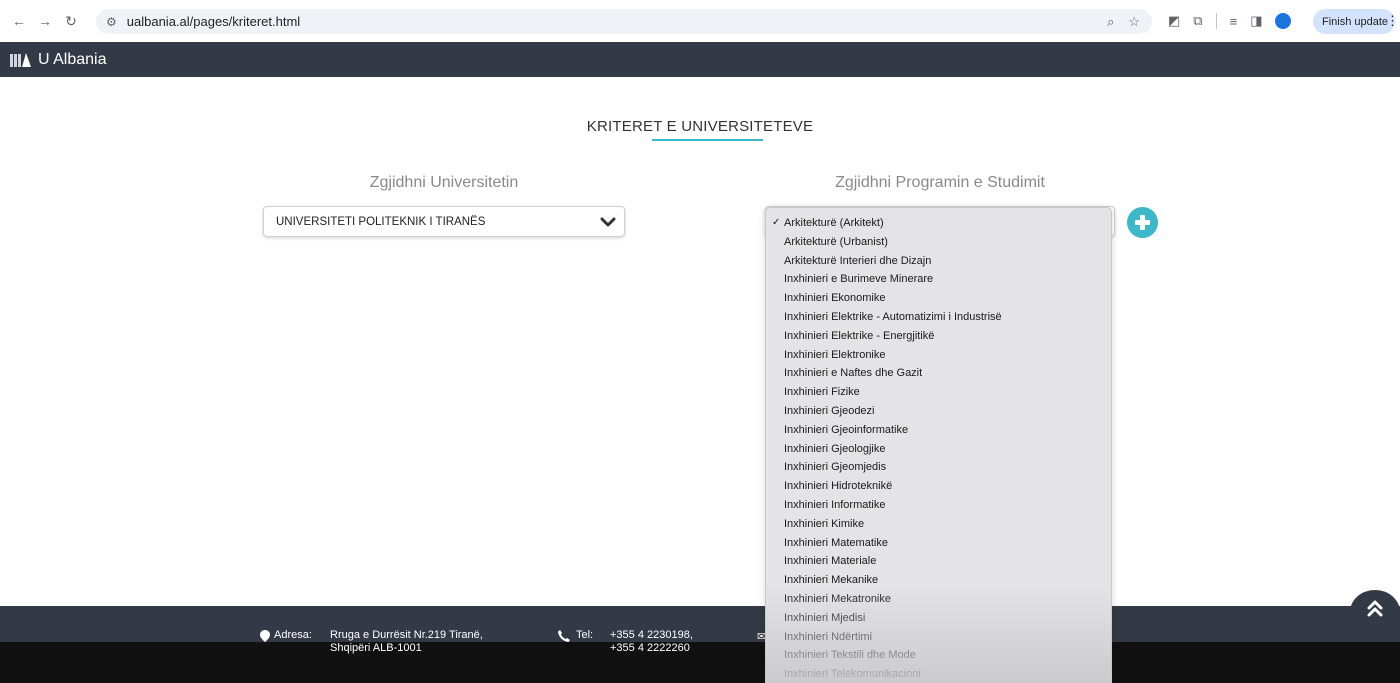 This screenshot has height=683, width=1400. I want to click on program-option-label: Inxhinieri Ndërtimi, so click(828, 636).